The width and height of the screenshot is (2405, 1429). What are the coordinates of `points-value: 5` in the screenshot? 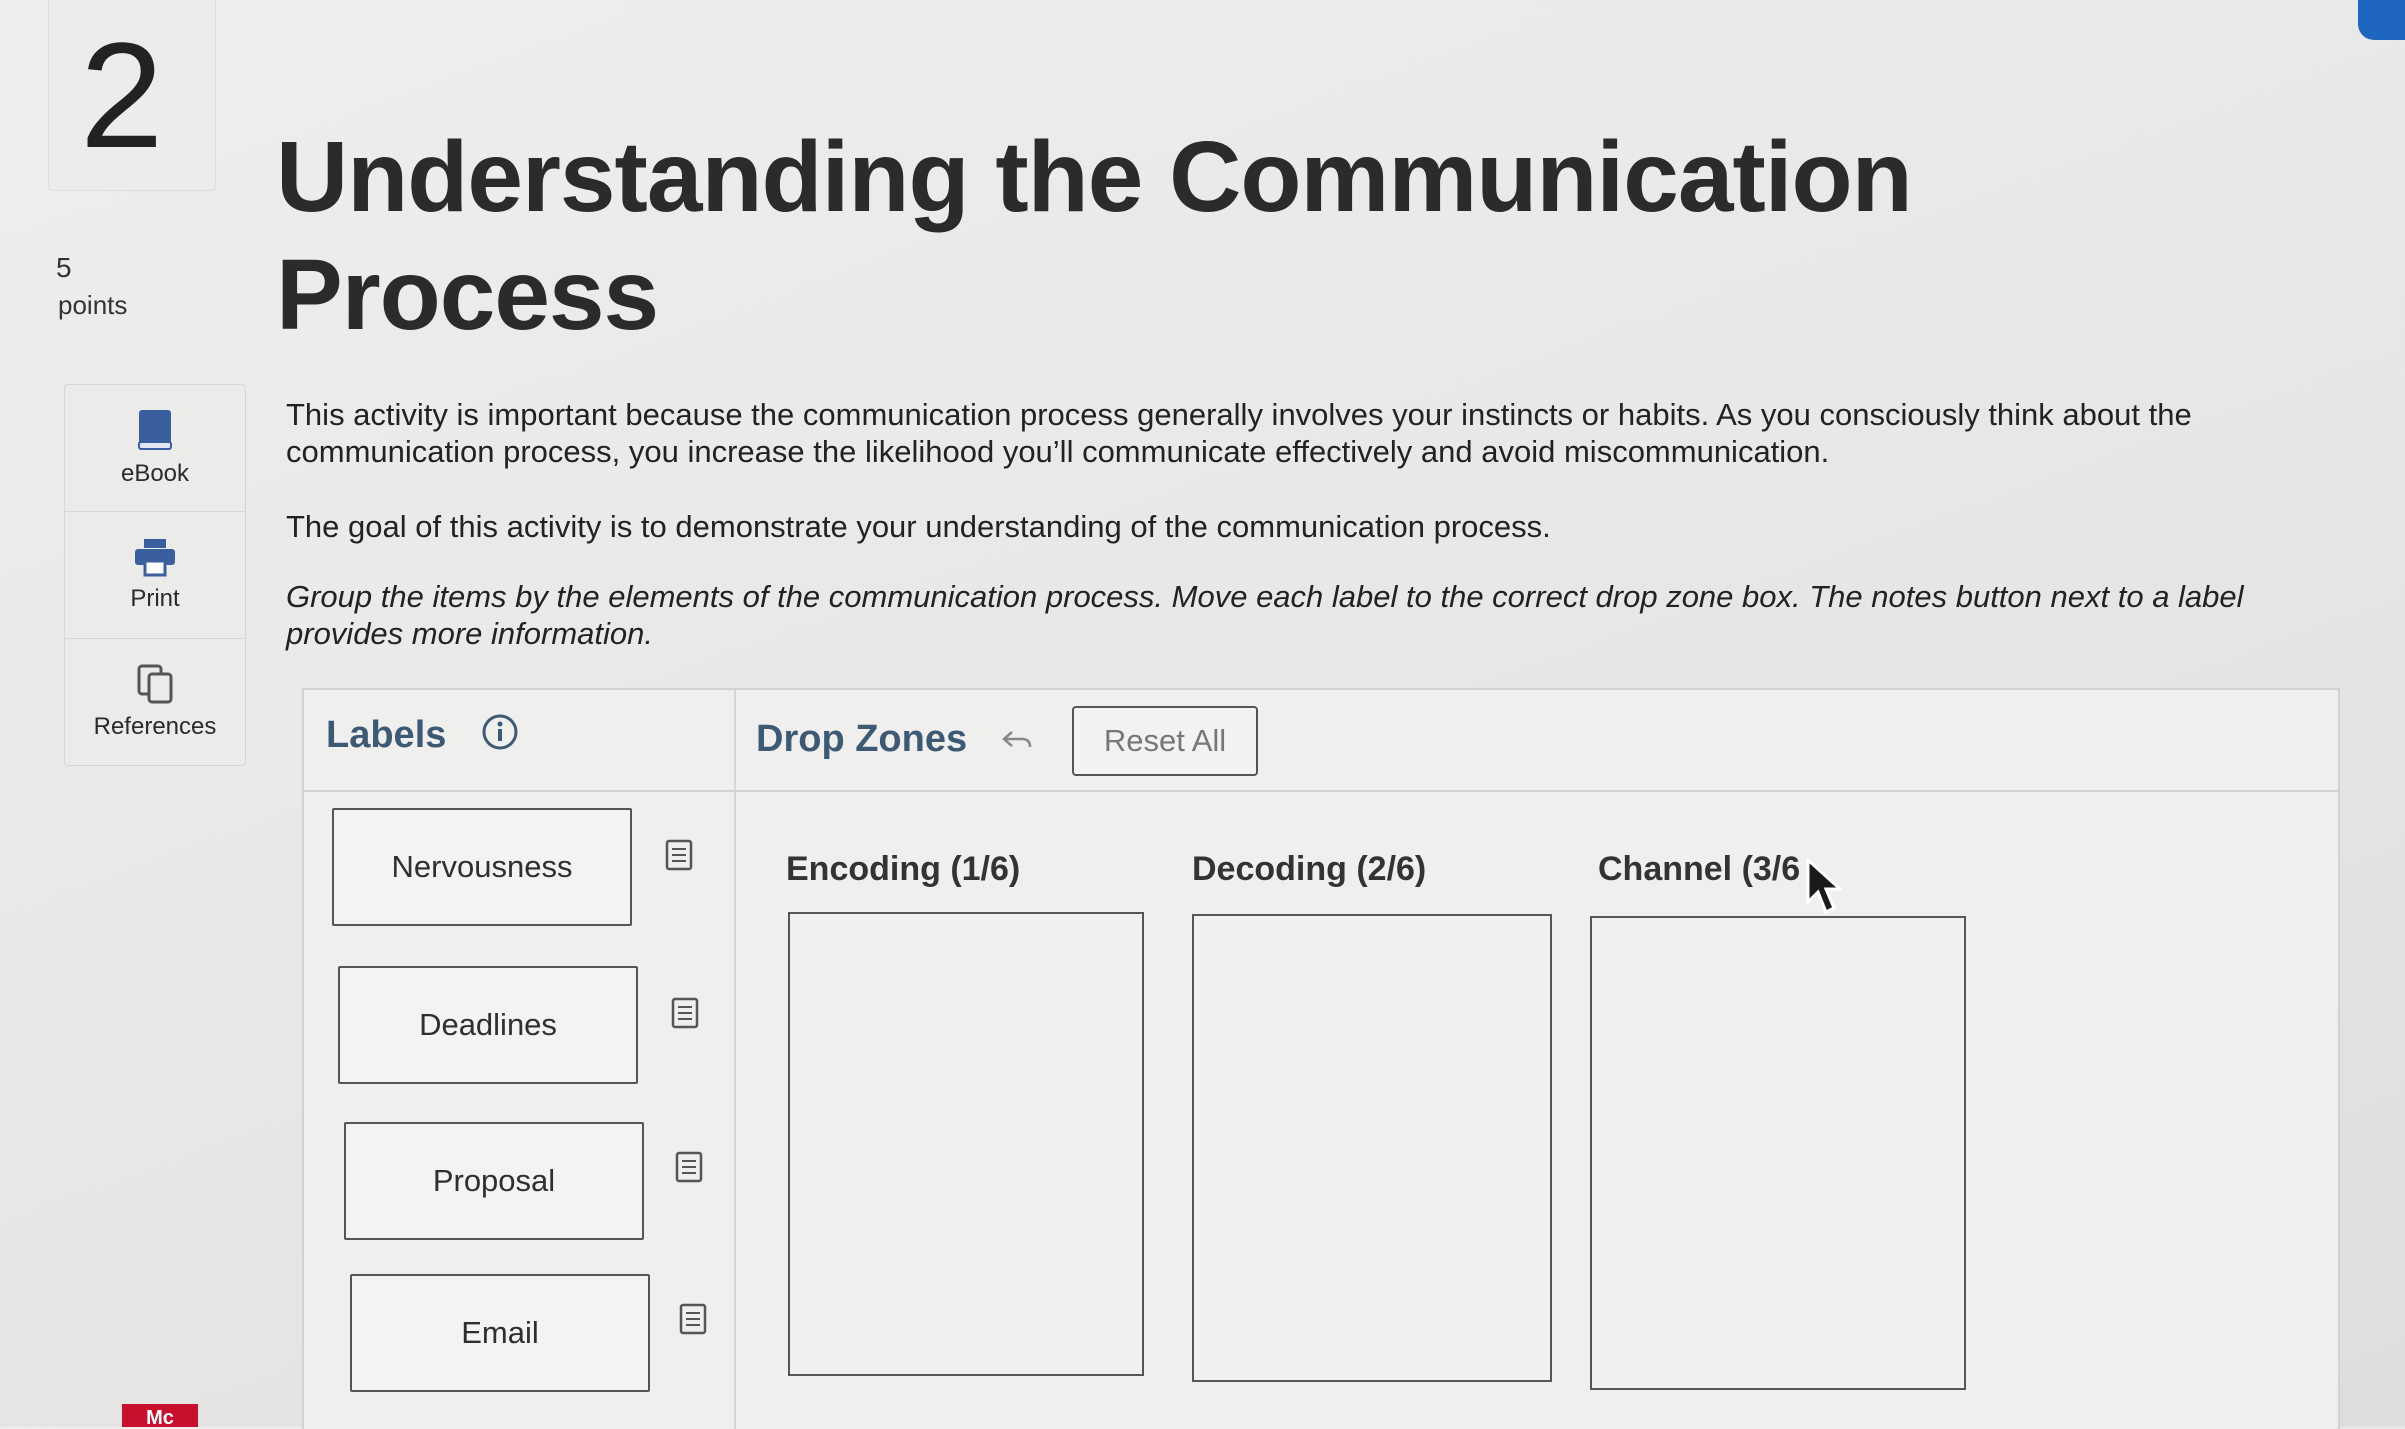 It's located at (64, 267).